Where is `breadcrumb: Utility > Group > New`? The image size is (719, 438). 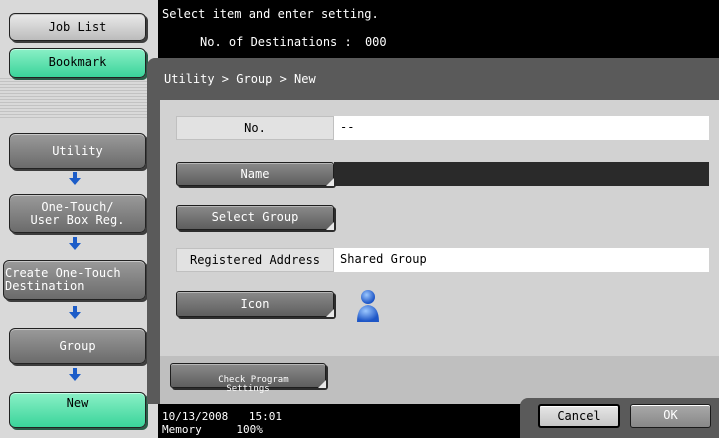
breadcrumb: Utility > Group > New is located at coordinates (240, 79).